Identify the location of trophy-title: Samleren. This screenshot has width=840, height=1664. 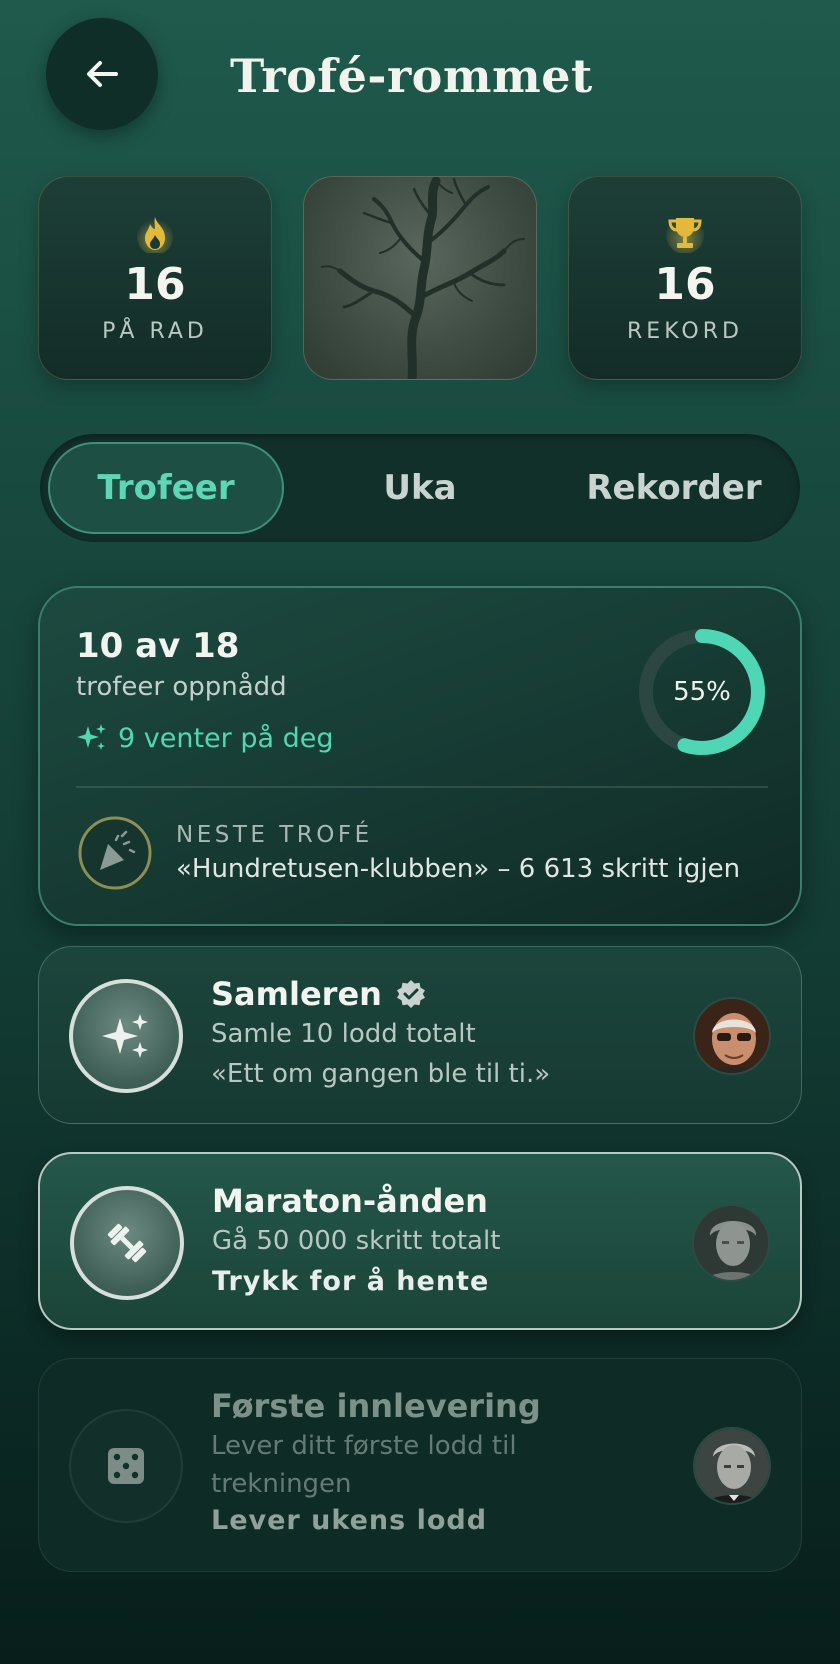
(296, 994).